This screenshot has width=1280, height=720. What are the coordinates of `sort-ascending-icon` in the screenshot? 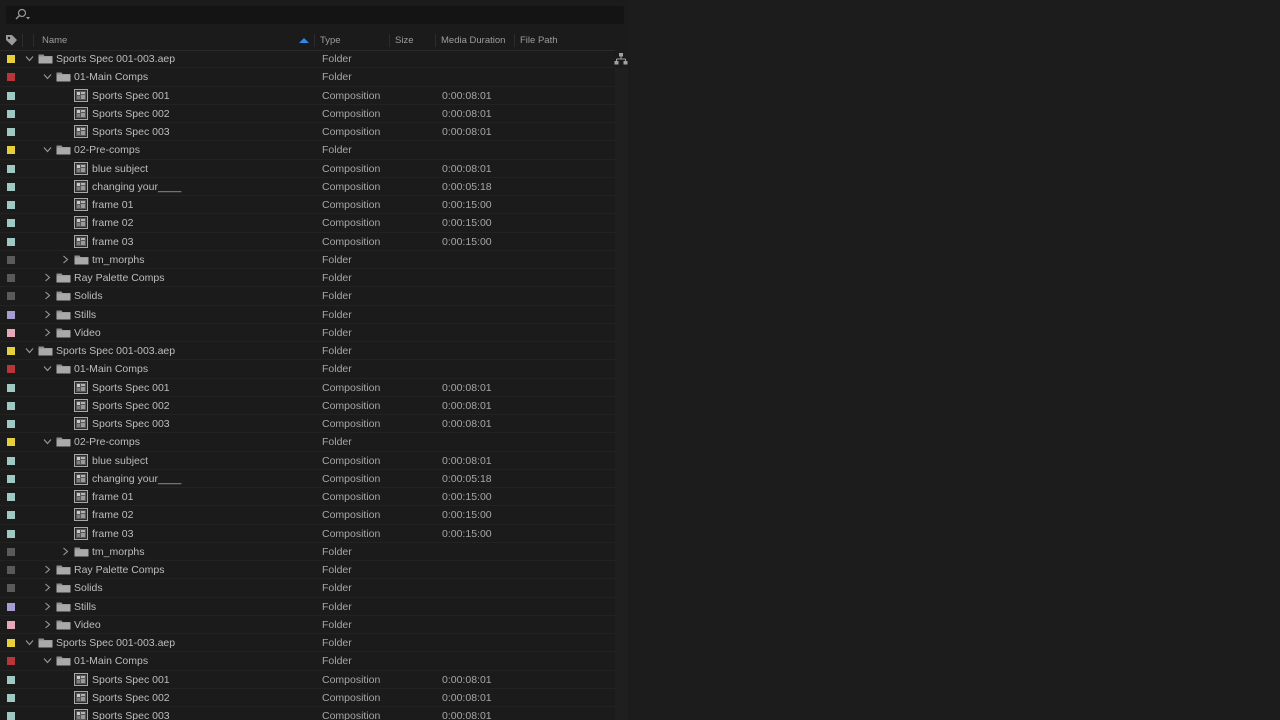 It's located at (304, 40).